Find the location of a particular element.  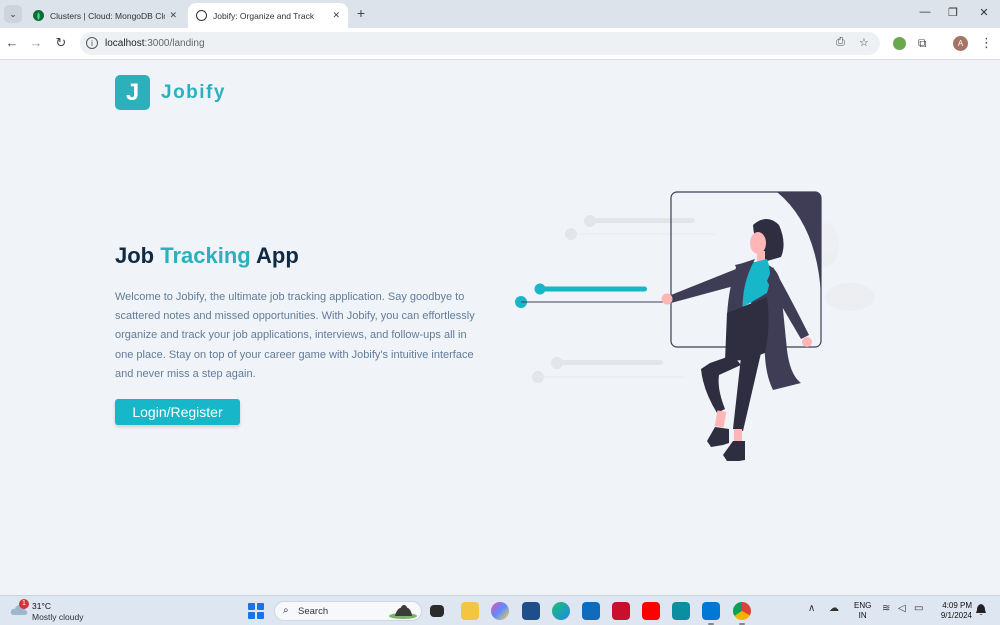

taskbar-search-box: ⌕ Search is located at coordinates (348, 611).